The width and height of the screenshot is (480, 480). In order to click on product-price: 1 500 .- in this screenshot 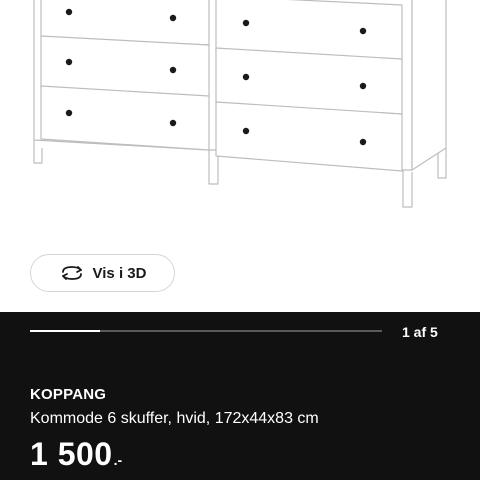, I will do `click(76, 454)`.